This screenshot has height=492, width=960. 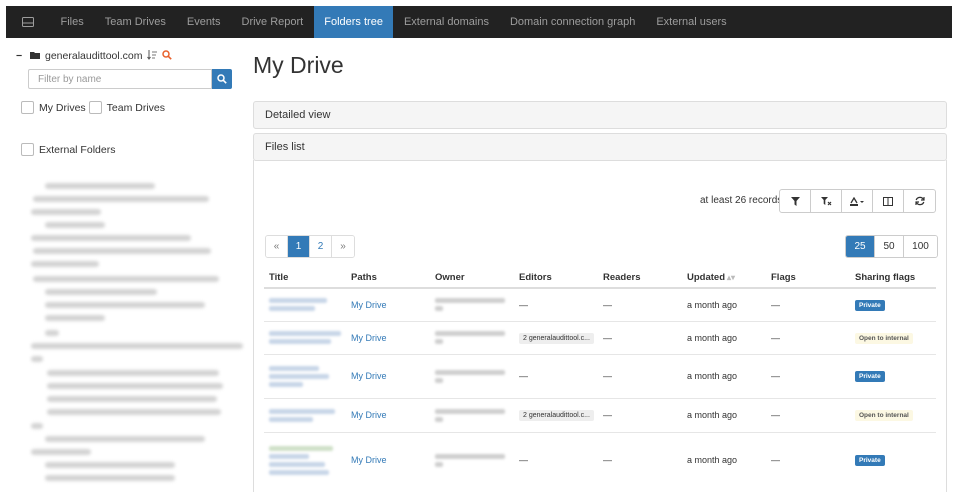 I want to click on team-drives-label: Team Drives, so click(x=136, y=107).